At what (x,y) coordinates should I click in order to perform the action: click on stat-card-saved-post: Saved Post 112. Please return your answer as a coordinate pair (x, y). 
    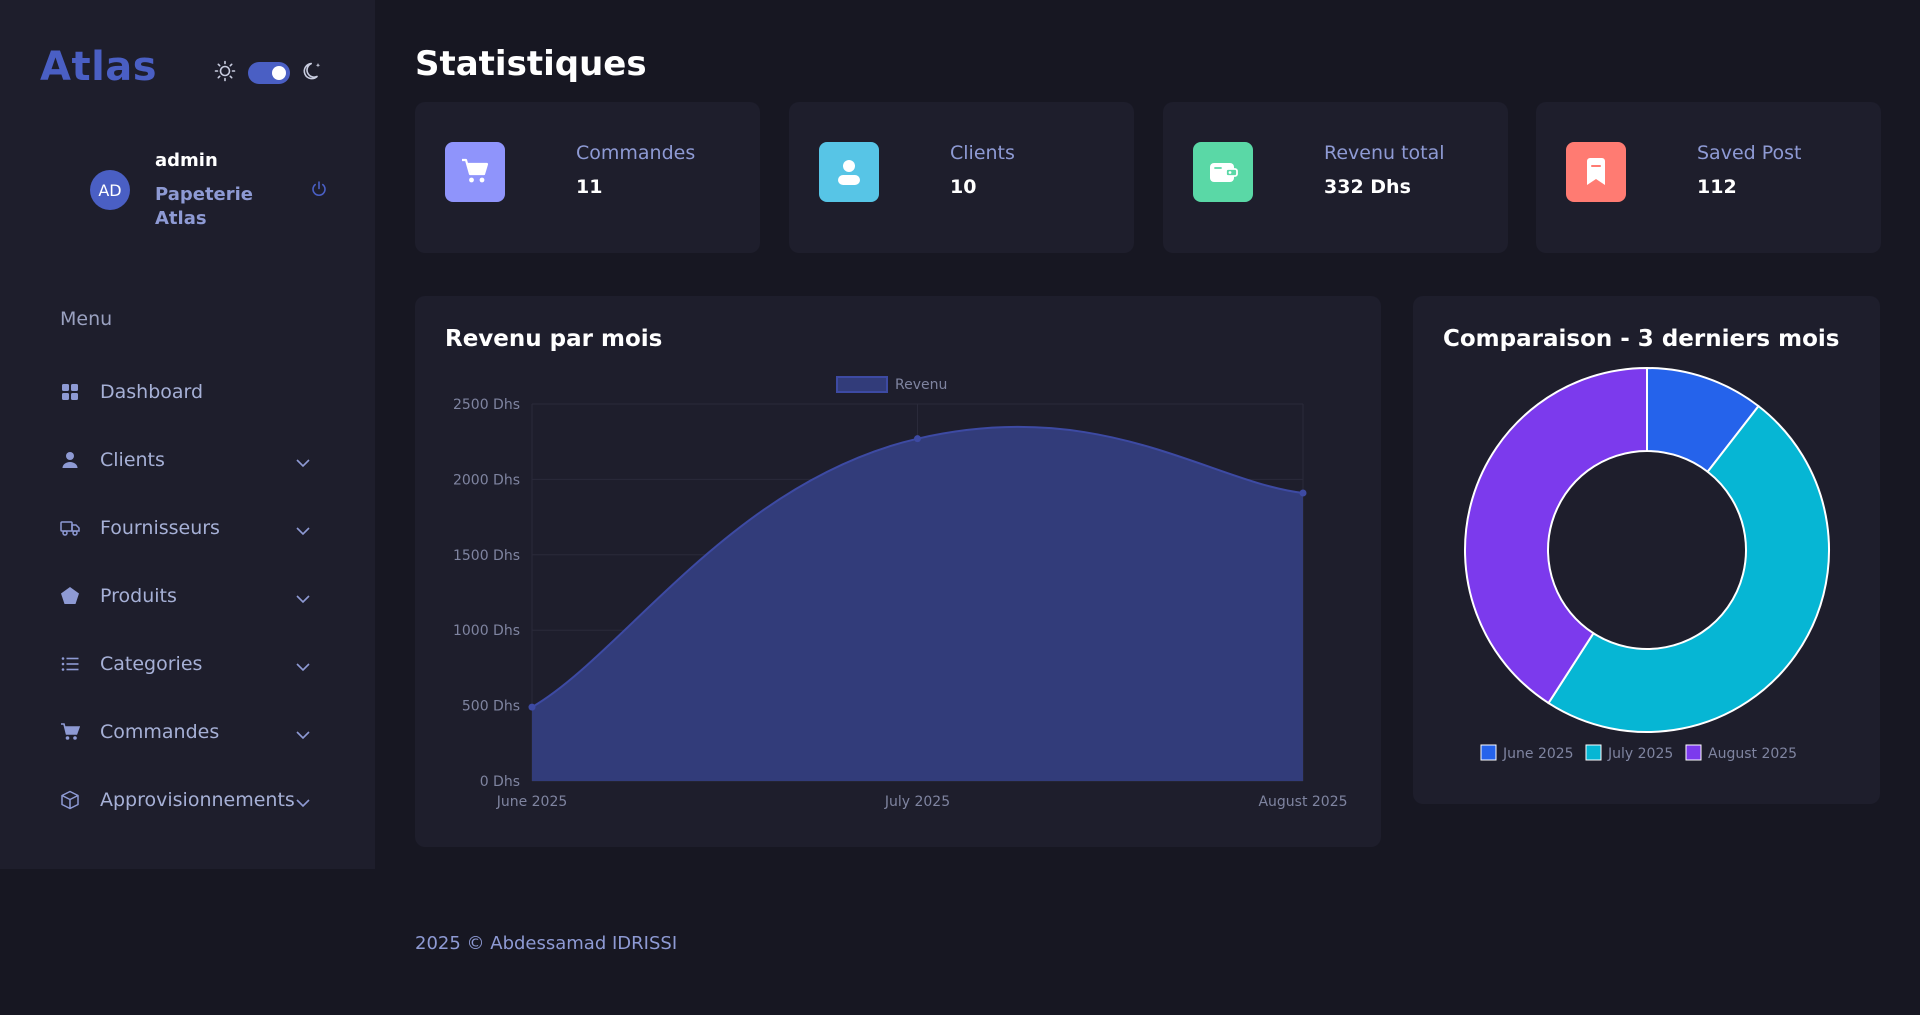
    Looking at the image, I should click on (1708, 177).